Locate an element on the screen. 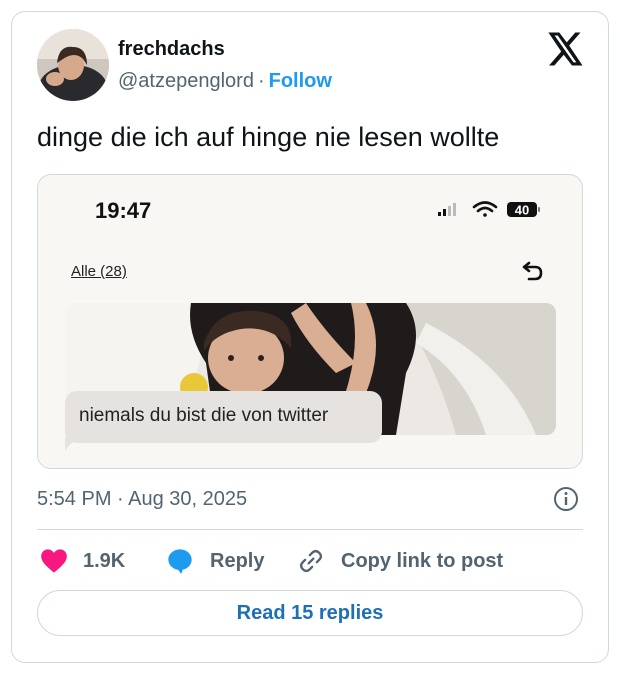 The height and width of the screenshot is (674, 620). heart-icon is located at coordinates (54, 561).